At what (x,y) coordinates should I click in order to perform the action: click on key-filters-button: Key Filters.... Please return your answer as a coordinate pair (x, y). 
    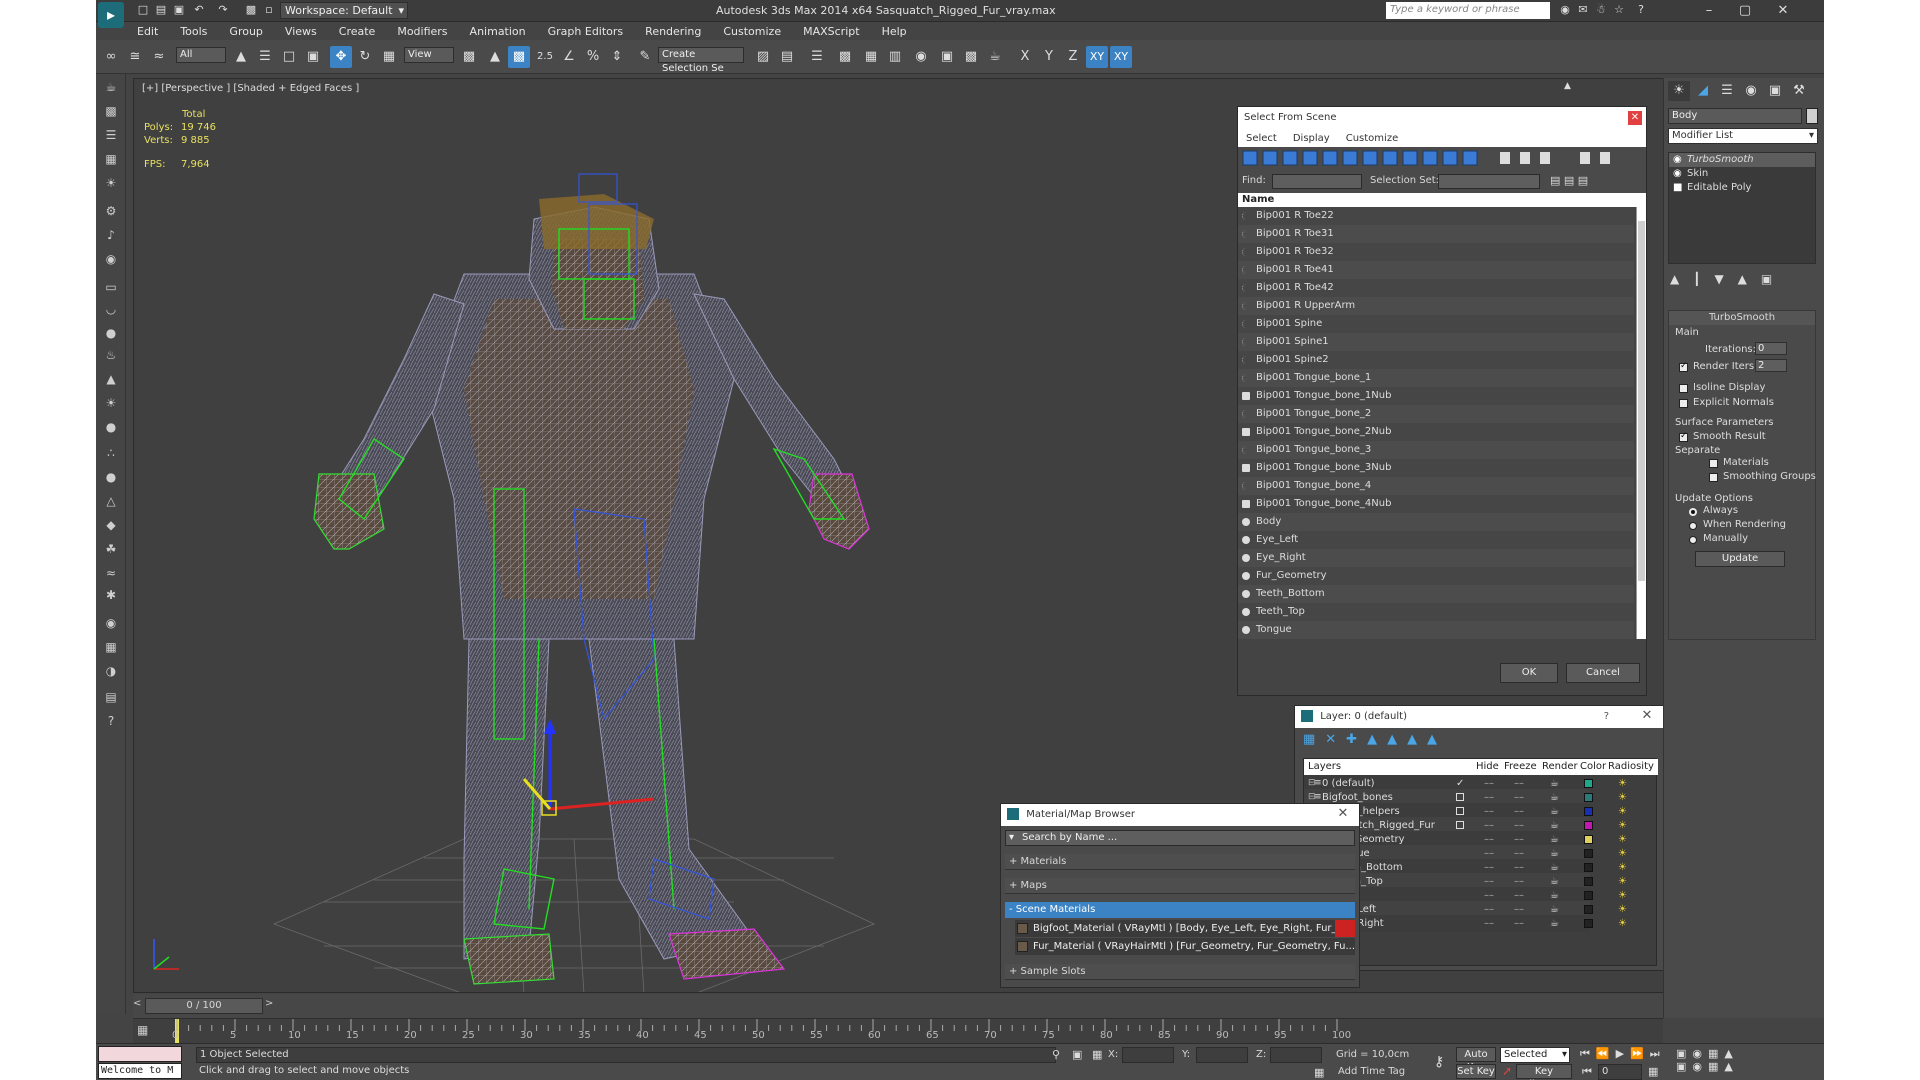
    Looking at the image, I should click on (1544, 1072).